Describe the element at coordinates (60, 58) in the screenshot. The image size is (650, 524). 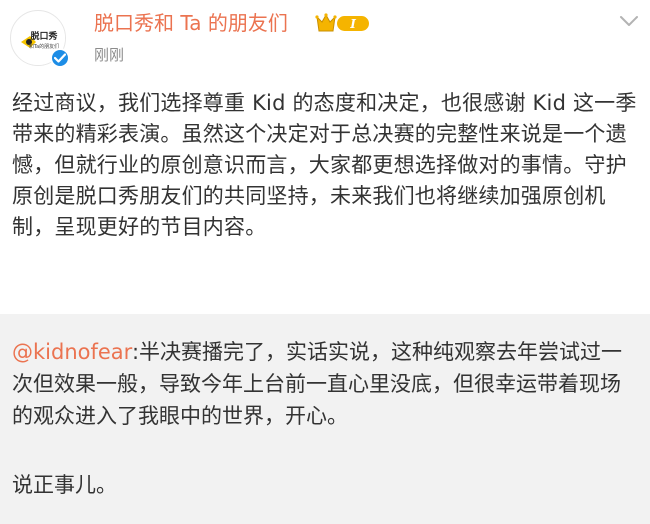
I see `verified-badge-icon` at that location.